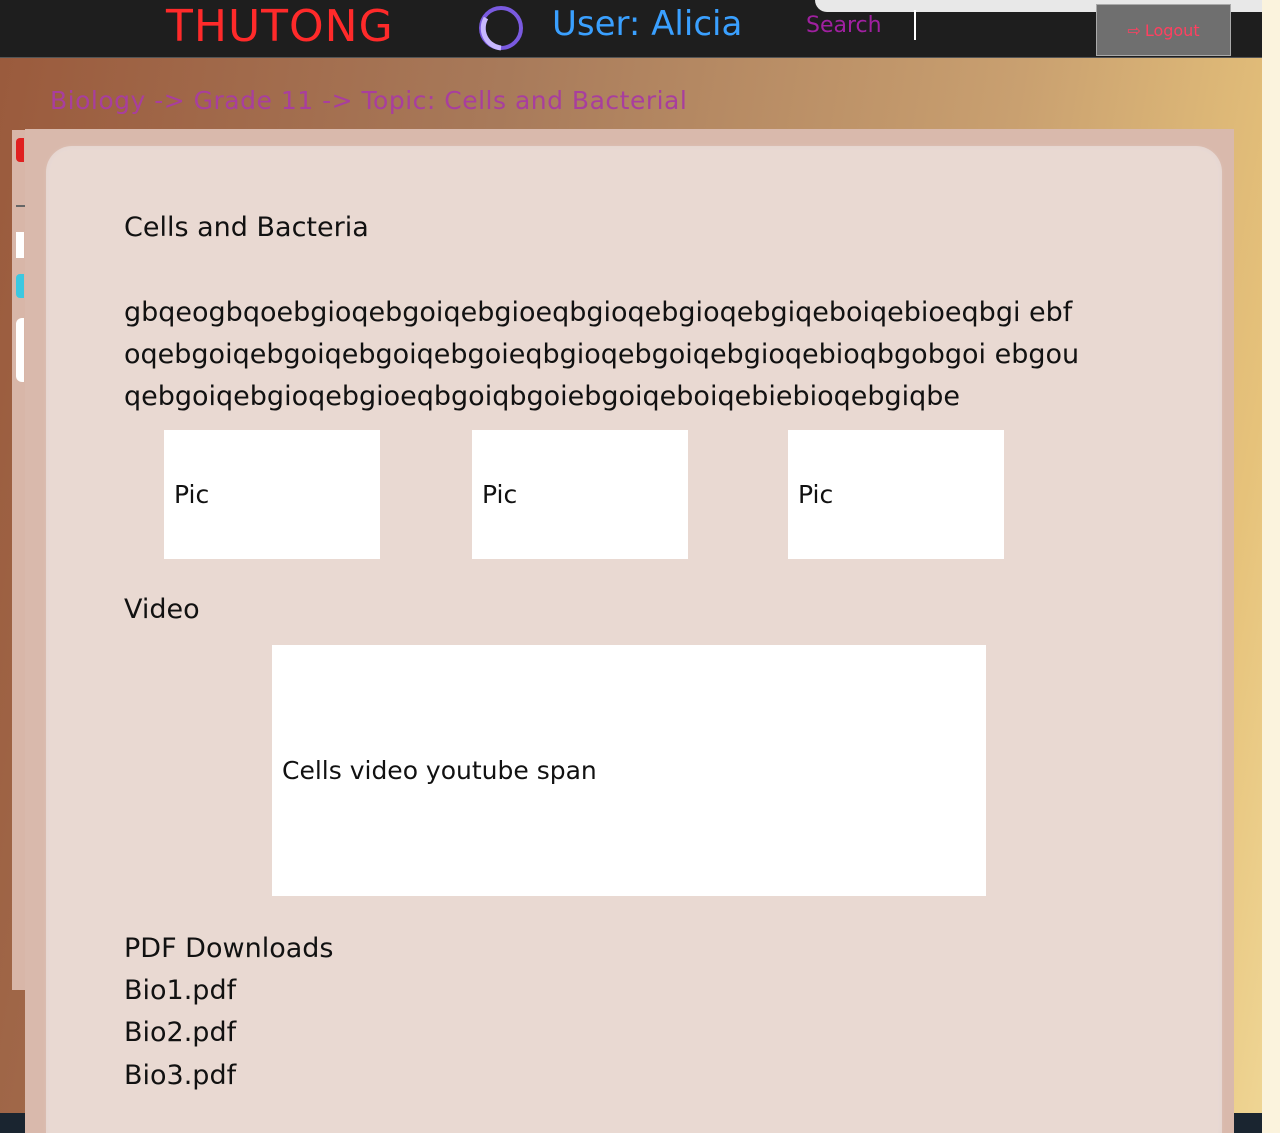 The height and width of the screenshot is (1133, 1280). Describe the element at coordinates (861, 25) in the screenshot. I see `search-input` at that location.